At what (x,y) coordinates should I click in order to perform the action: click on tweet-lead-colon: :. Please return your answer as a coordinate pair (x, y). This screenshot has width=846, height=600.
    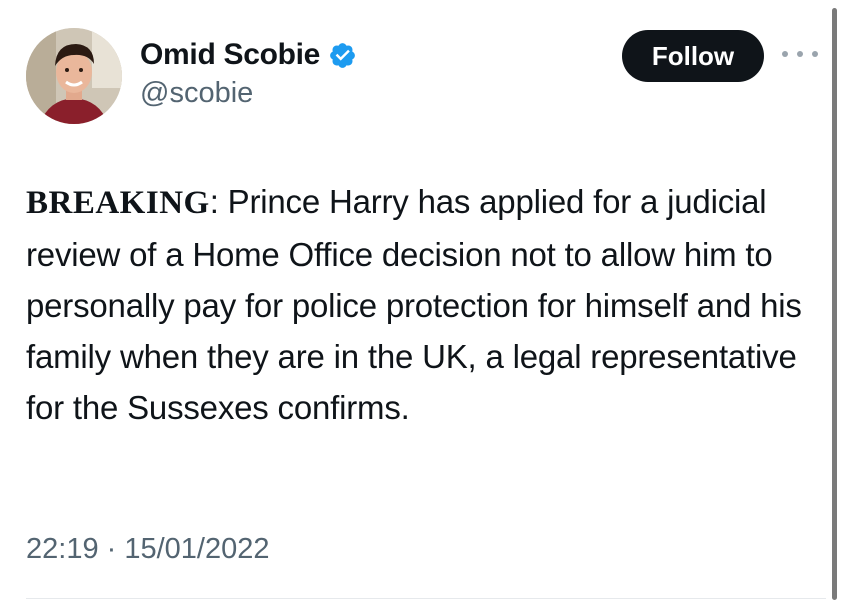
    Looking at the image, I should click on (214, 201).